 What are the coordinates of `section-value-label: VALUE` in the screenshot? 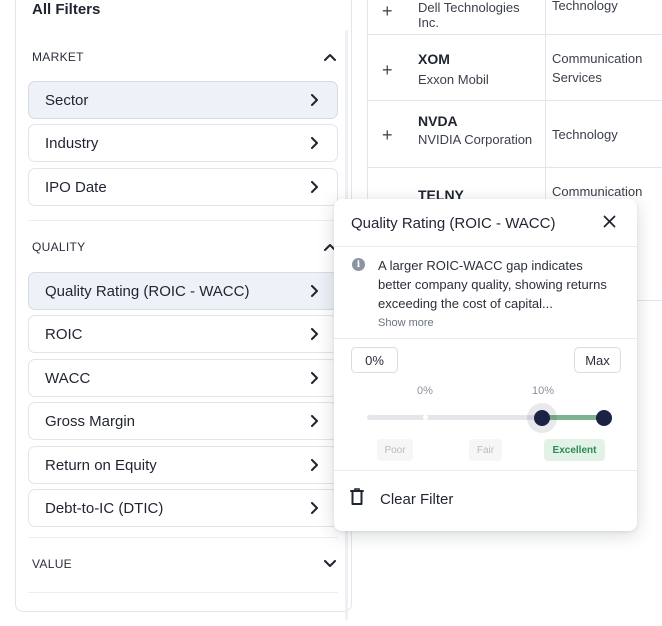 It's located at (52, 564).